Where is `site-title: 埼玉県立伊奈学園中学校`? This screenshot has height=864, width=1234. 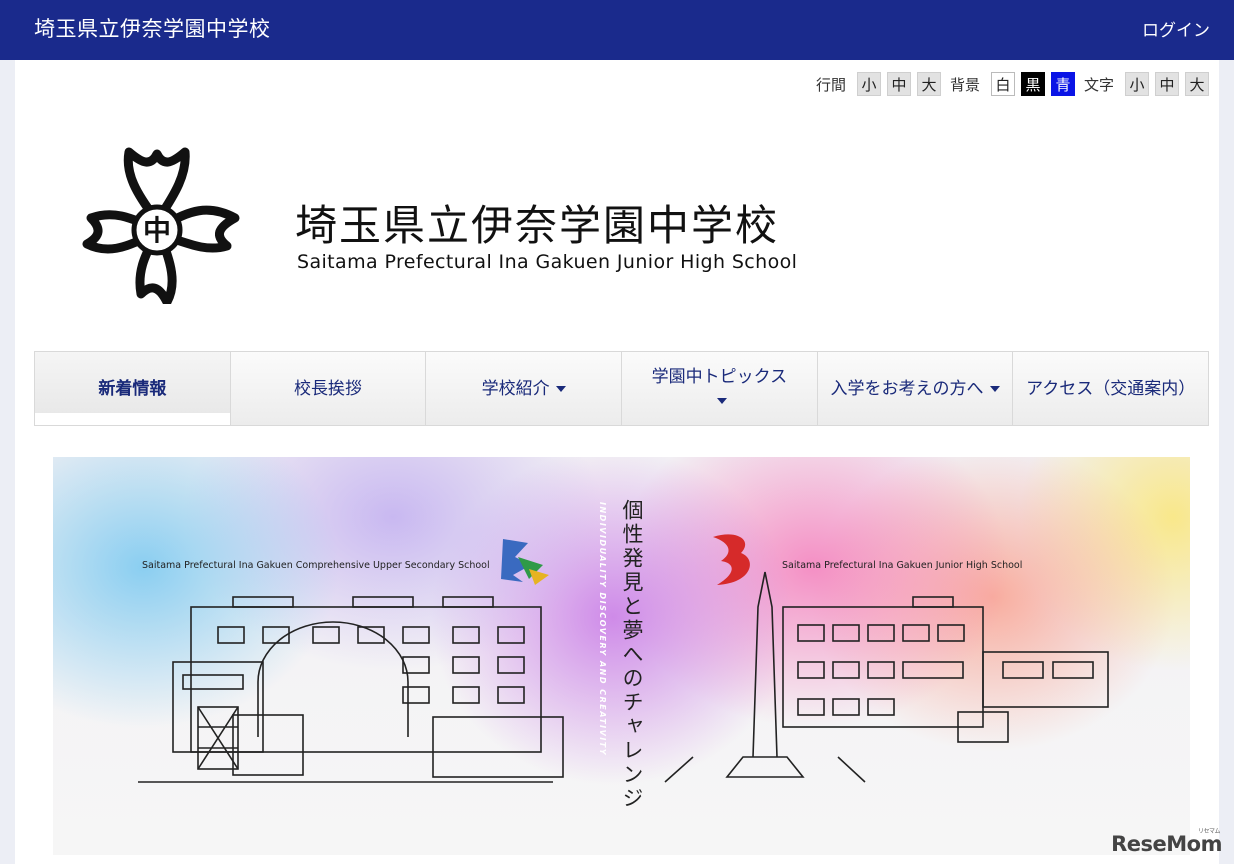
site-title: 埼玉県立伊奈学園中学校 is located at coordinates (152, 28).